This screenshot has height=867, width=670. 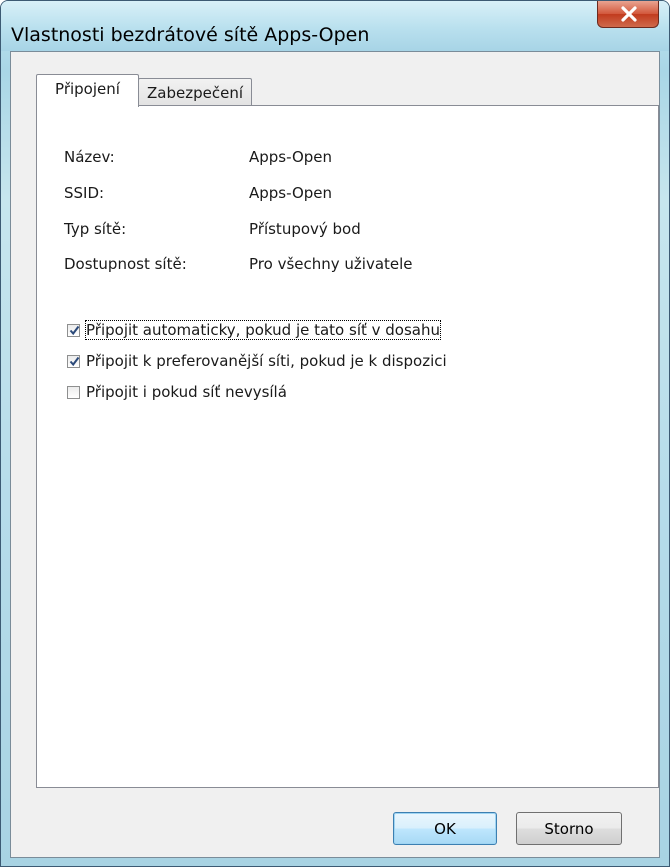 What do you see at coordinates (305, 229) in the screenshot?
I see `network-type-value: Přístupový bod` at bounding box center [305, 229].